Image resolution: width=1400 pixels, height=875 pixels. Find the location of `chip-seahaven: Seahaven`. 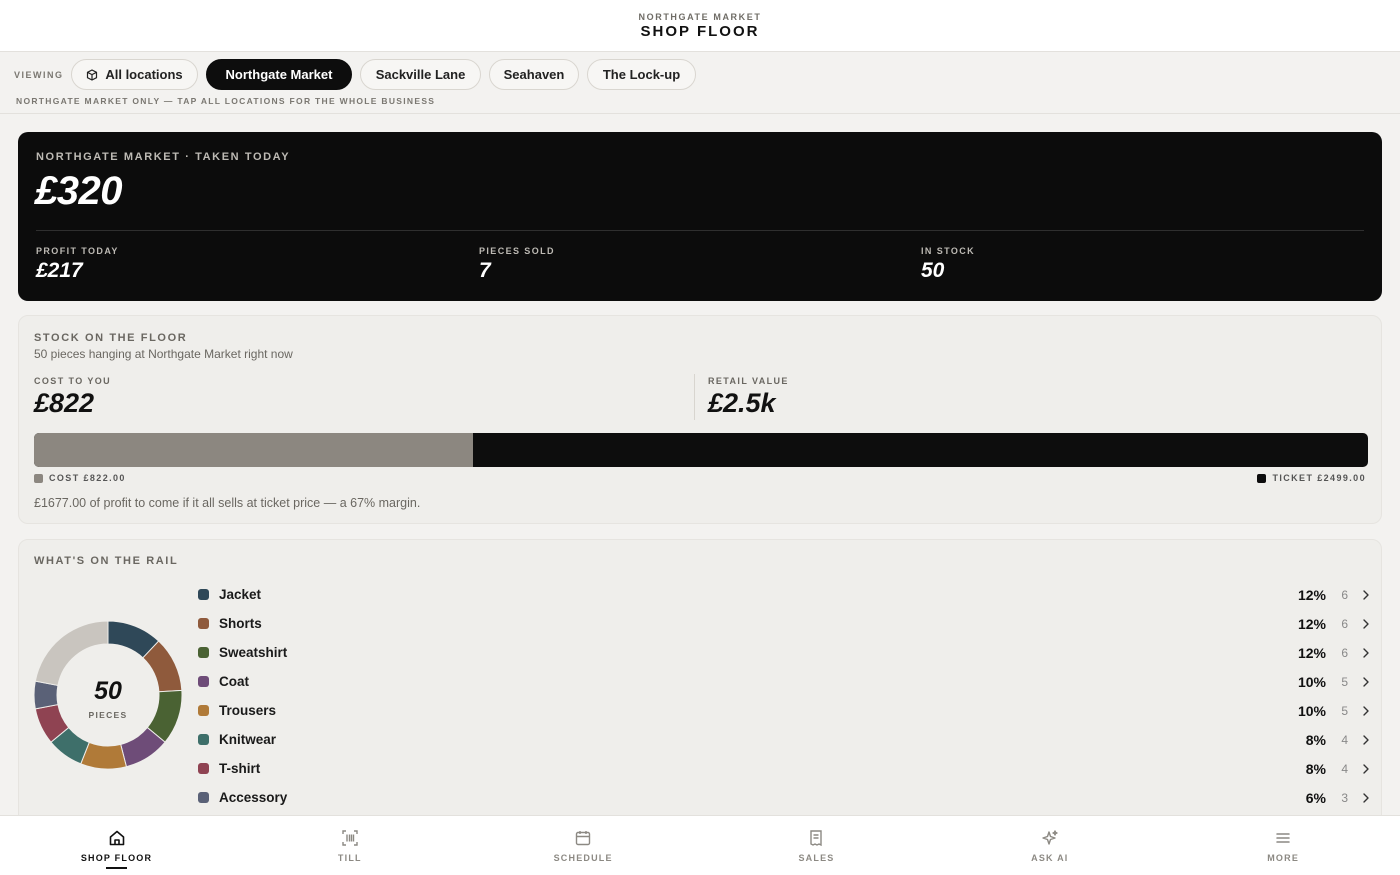

chip-seahaven: Seahaven is located at coordinates (534, 74).